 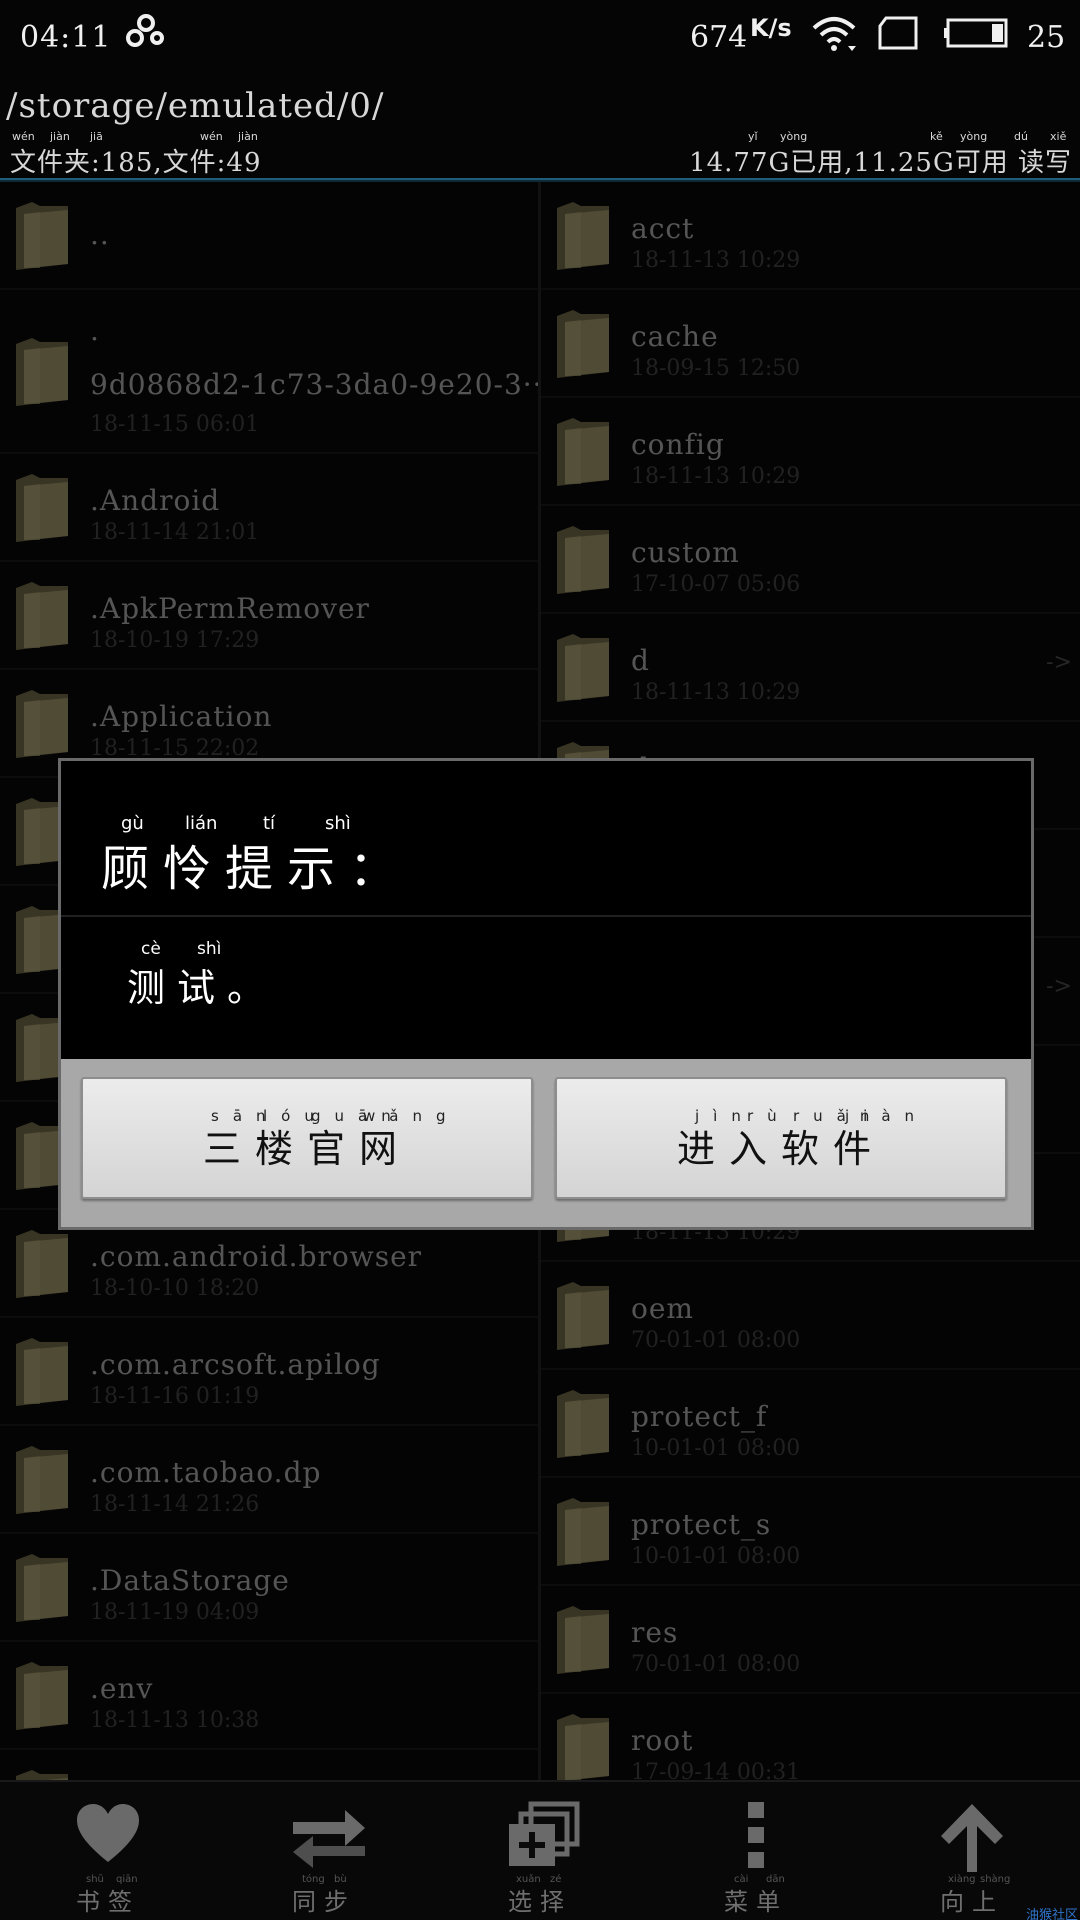 I want to click on sync-button: tóng bù 同步, so click(x=324, y=1851).